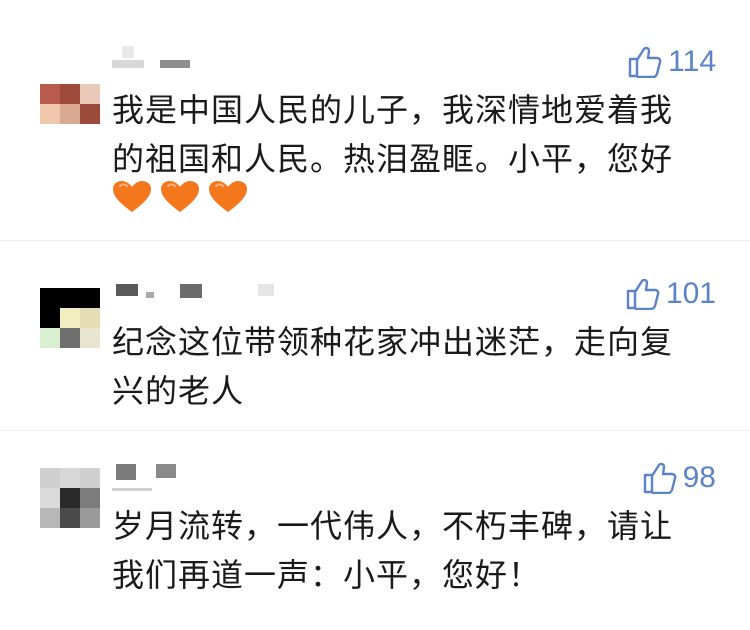  I want to click on comment-text-line: 我是中国人民的儿子，我深情地爱着我, so click(393, 110).